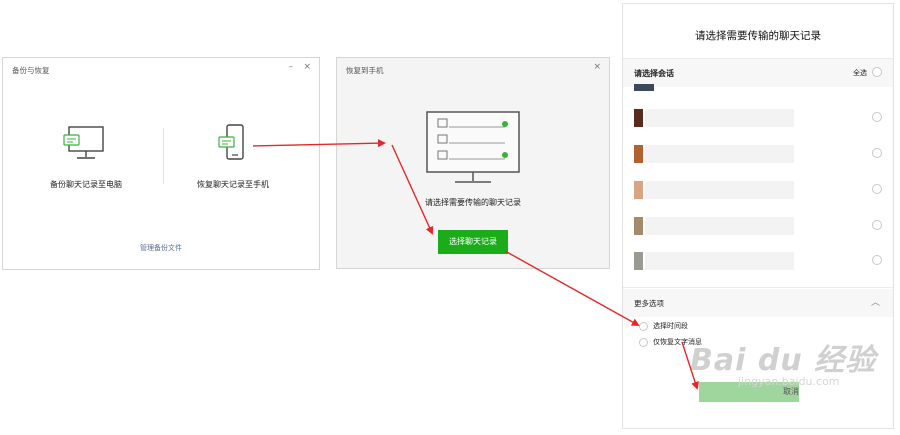 Image resolution: width=900 pixels, height=435 pixels. Describe the element at coordinates (31, 70) in the screenshot. I see `window-title: 备份与恢复` at that location.